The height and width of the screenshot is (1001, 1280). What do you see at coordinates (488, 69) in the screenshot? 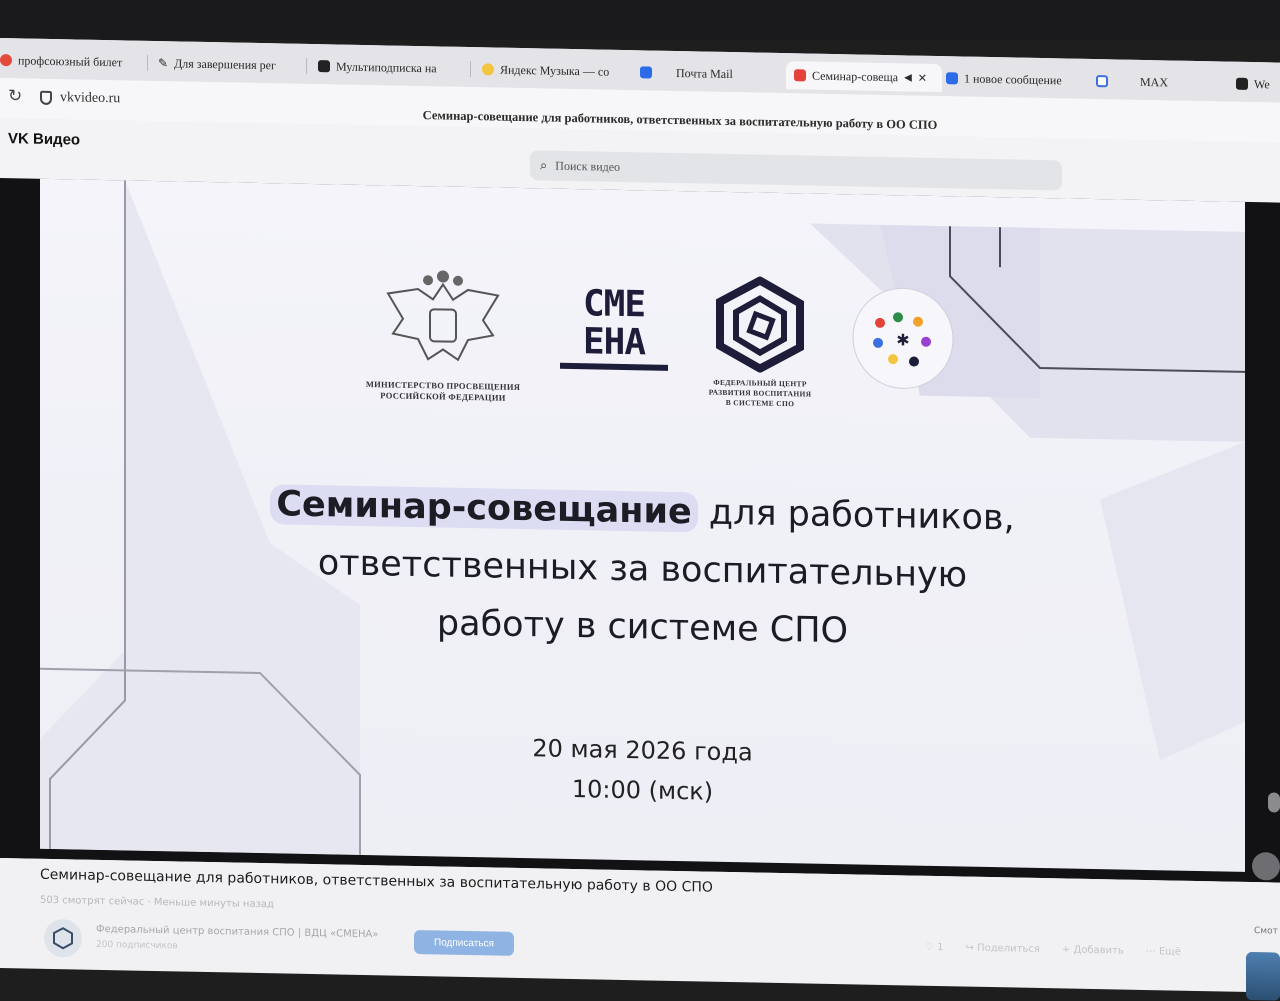
I see `music-icon` at bounding box center [488, 69].